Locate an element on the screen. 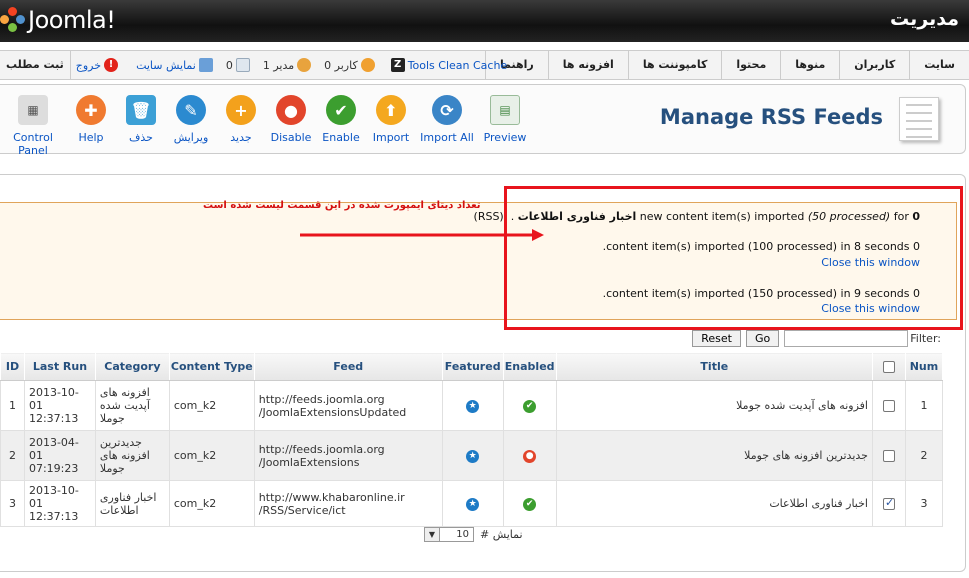 This screenshot has width=969, height=578. enable-button: ✔ Enable is located at coordinates (341, 126).